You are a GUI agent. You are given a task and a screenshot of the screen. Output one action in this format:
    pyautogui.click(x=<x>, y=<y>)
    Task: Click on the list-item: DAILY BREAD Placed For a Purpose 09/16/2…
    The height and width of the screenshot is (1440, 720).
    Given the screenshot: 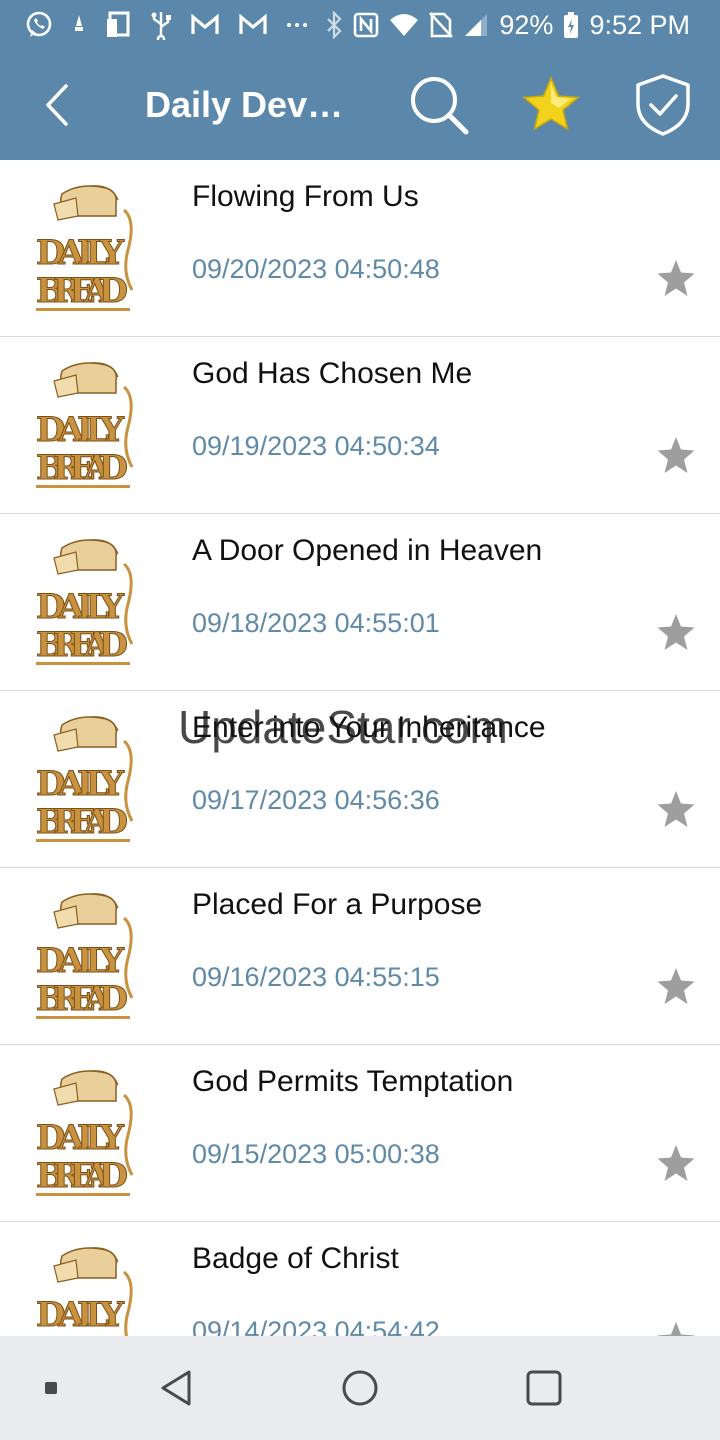 What is the action you would take?
    pyautogui.click(x=360, y=956)
    